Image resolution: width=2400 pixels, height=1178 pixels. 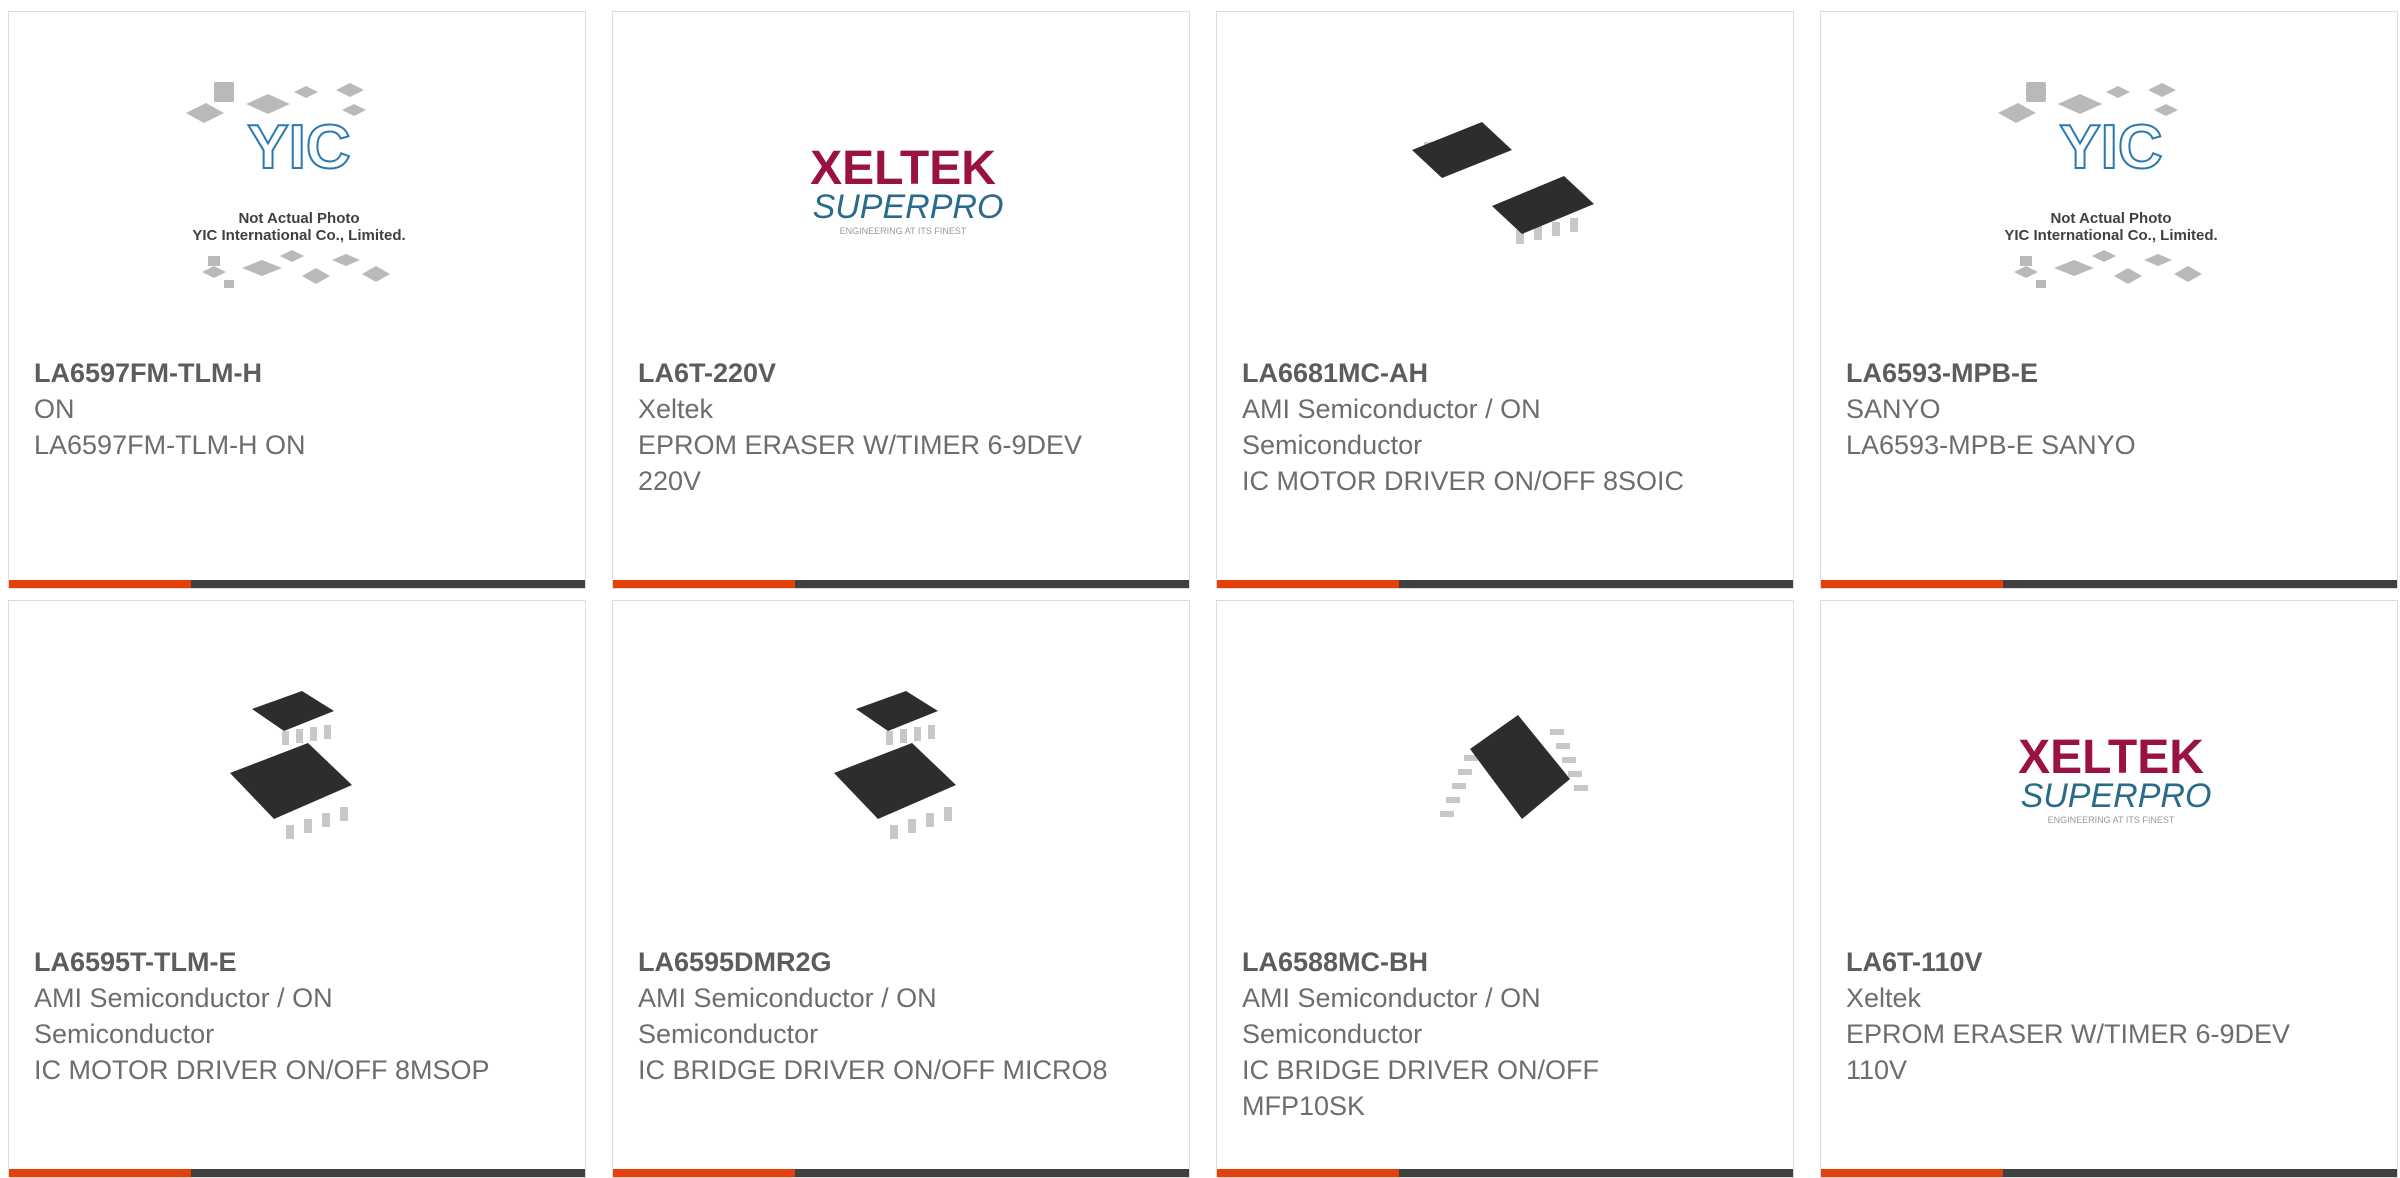 I want to click on description: EPROM ERASER W/TIMER 6-9DEV 220V, so click(x=860, y=463).